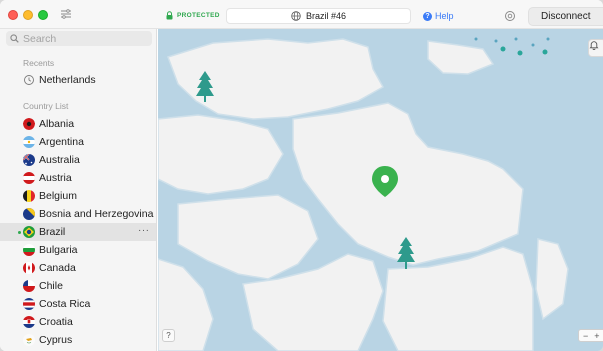  Describe the element at coordinates (78, 340) in the screenshot. I see `country-item-cyprus: Cyprus` at that location.